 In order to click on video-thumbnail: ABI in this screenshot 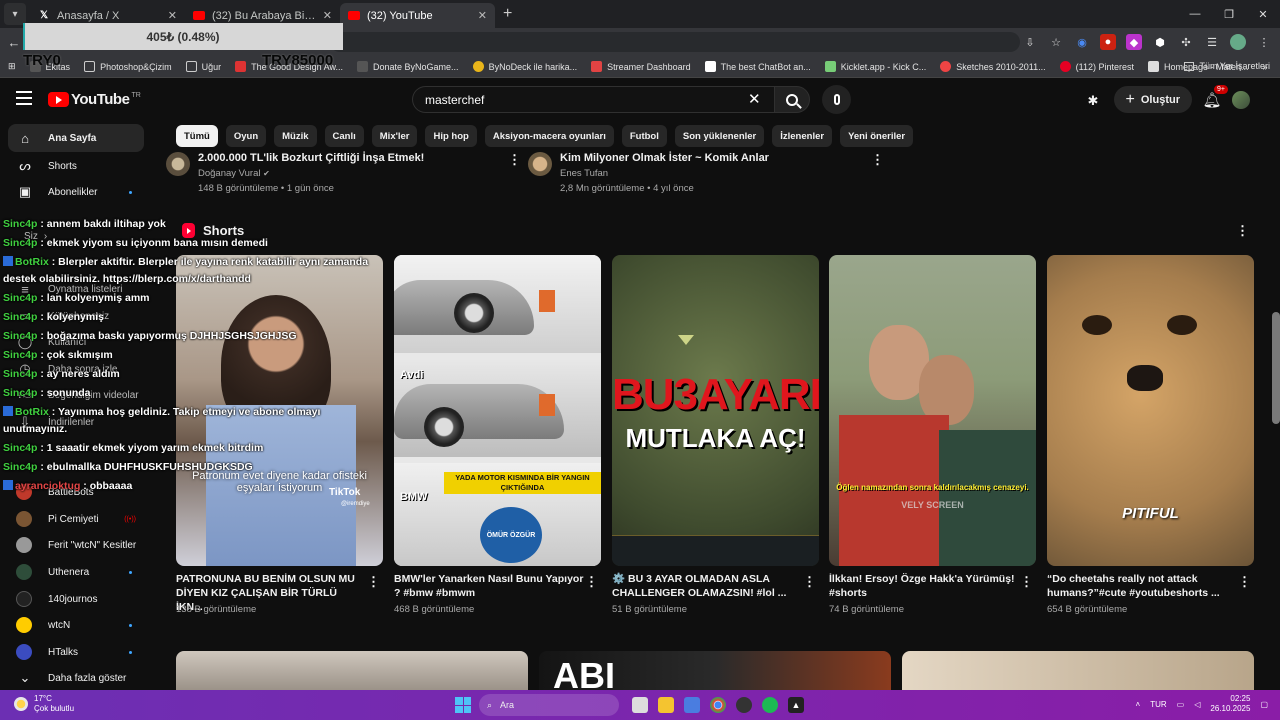, I will do `click(715, 673)`.